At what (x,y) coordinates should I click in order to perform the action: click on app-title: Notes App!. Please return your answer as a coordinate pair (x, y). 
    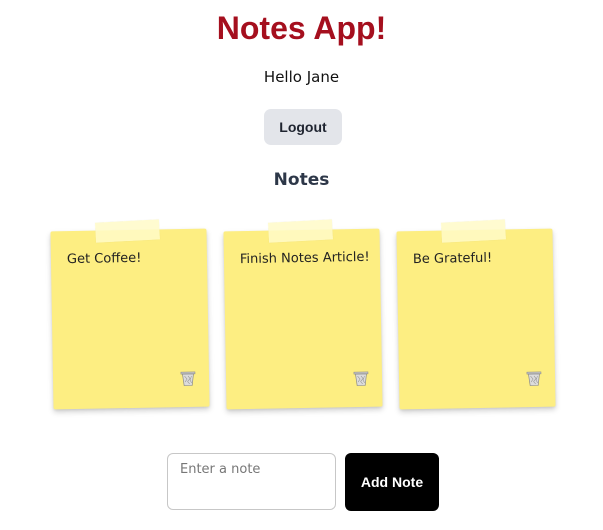
    Looking at the image, I should click on (301, 28).